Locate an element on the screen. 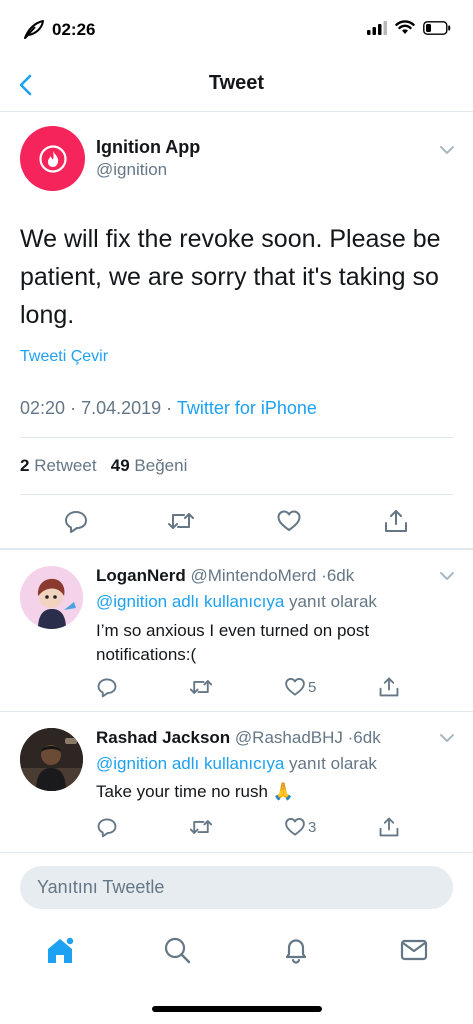 The height and width of the screenshot is (1024, 473). tab-messages is located at coordinates (414, 950).